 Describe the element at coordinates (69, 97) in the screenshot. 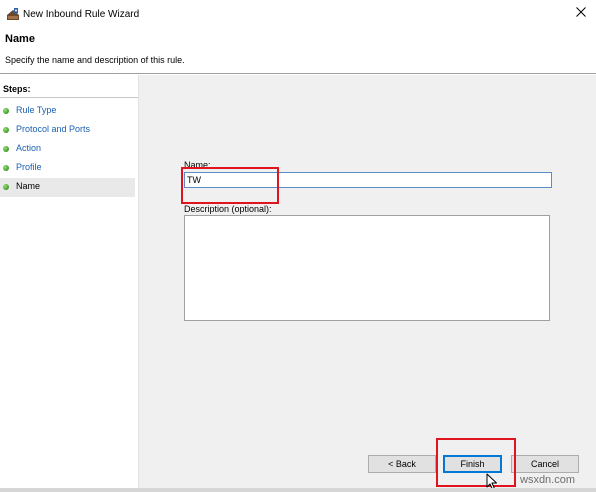

I see `steps-divider` at that location.